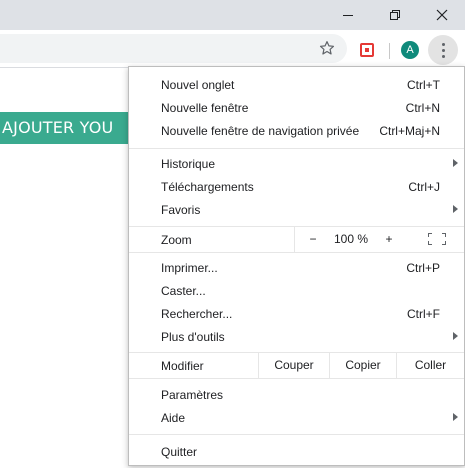 This screenshot has height=468, width=465. What do you see at coordinates (296, 451) in the screenshot?
I see `menu-item-quit: Quitter` at bounding box center [296, 451].